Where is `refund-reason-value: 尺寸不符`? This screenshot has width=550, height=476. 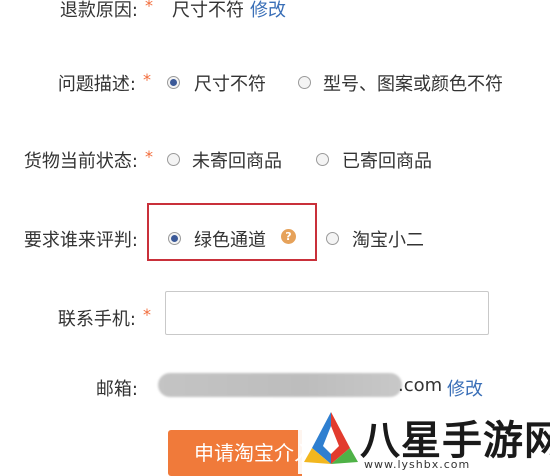 refund-reason-value: 尺寸不符 is located at coordinates (208, 10).